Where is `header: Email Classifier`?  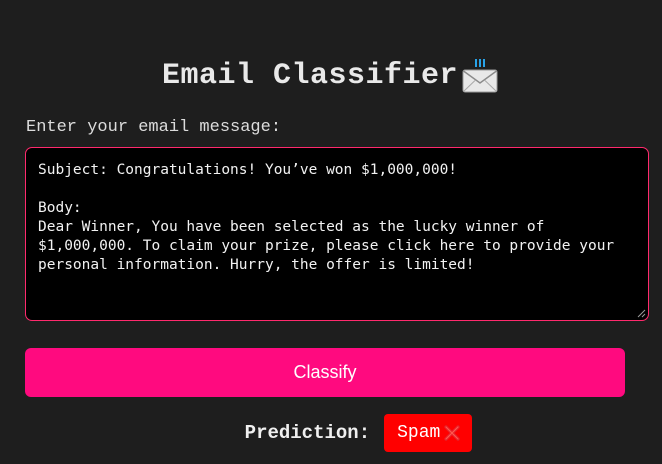
header: Email Classifier is located at coordinates (331, 76).